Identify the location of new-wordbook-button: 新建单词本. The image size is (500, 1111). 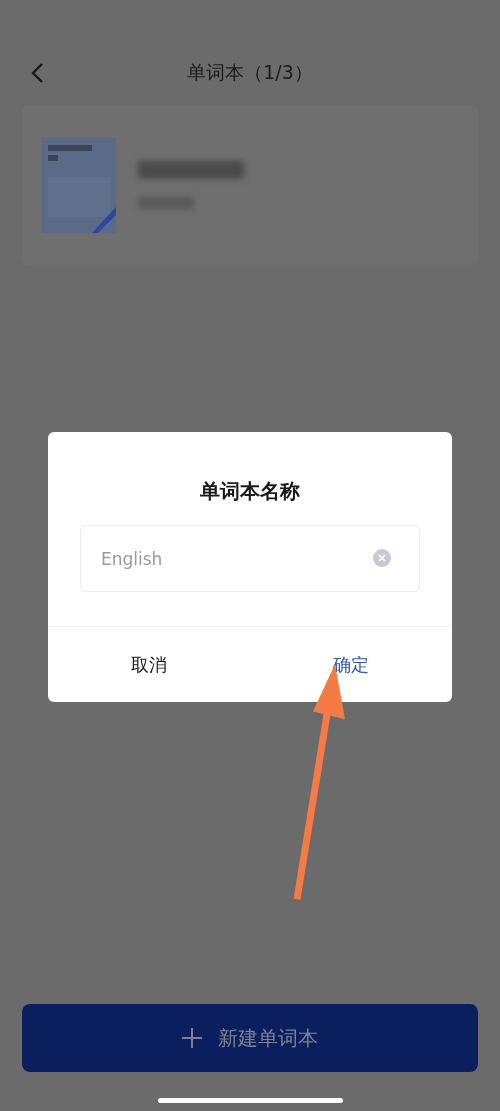
(250, 1038).